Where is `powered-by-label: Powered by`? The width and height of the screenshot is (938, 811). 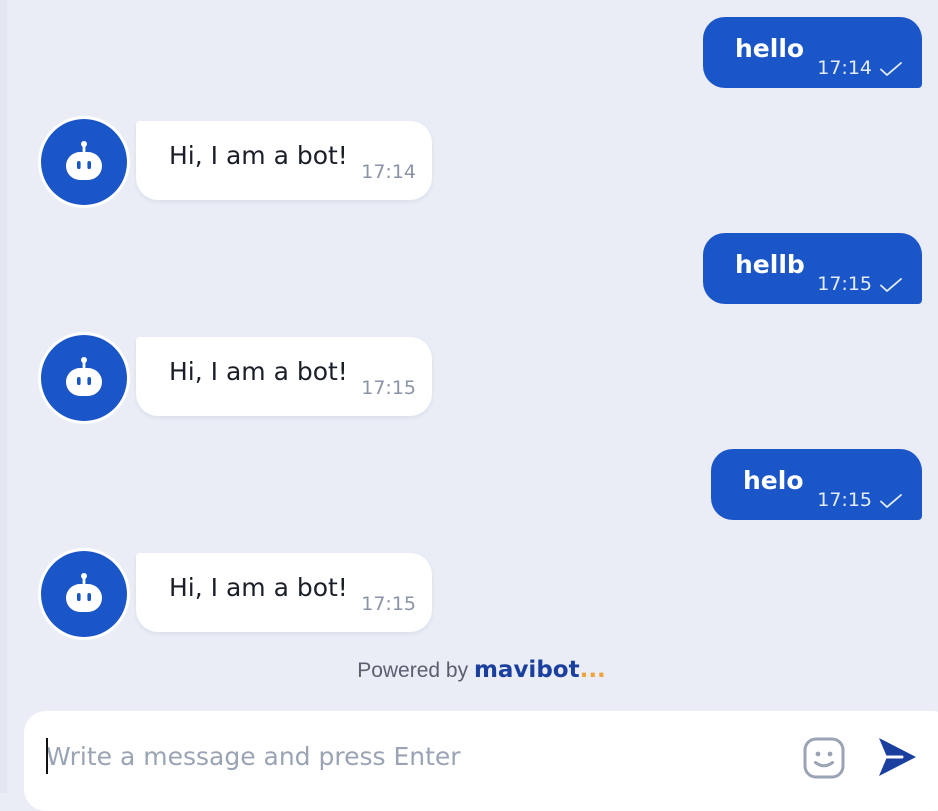
powered-by-label: Powered by is located at coordinates (413, 670).